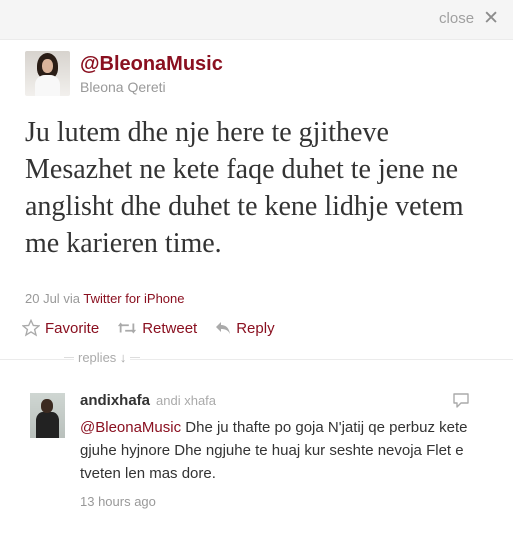 This screenshot has width=513, height=535. What do you see at coordinates (256, 20) in the screenshot?
I see `top-bar: close ✕` at bounding box center [256, 20].